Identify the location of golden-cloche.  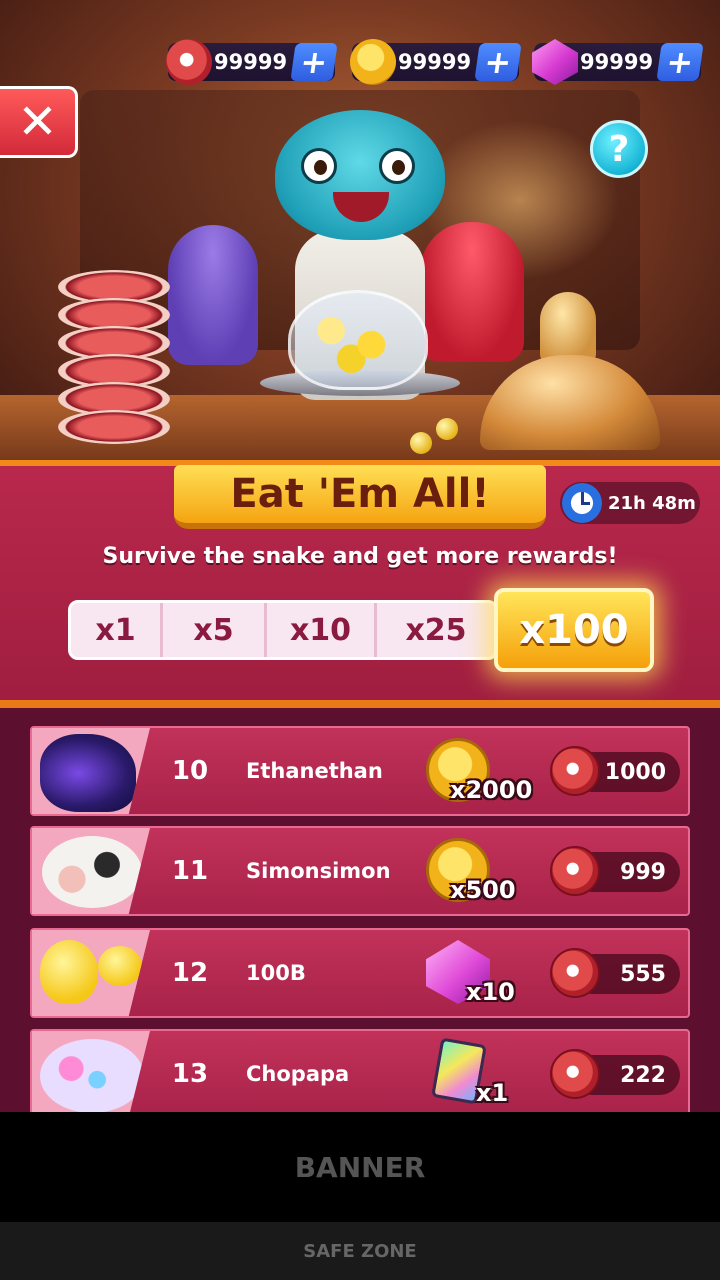
(570, 402).